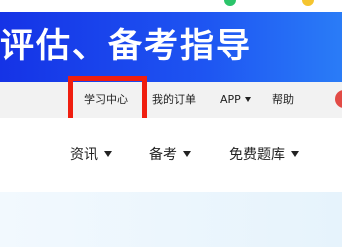 The image size is (342, 247). I want to click on topnav-my-orders: 我的订单, so click(174, 100).